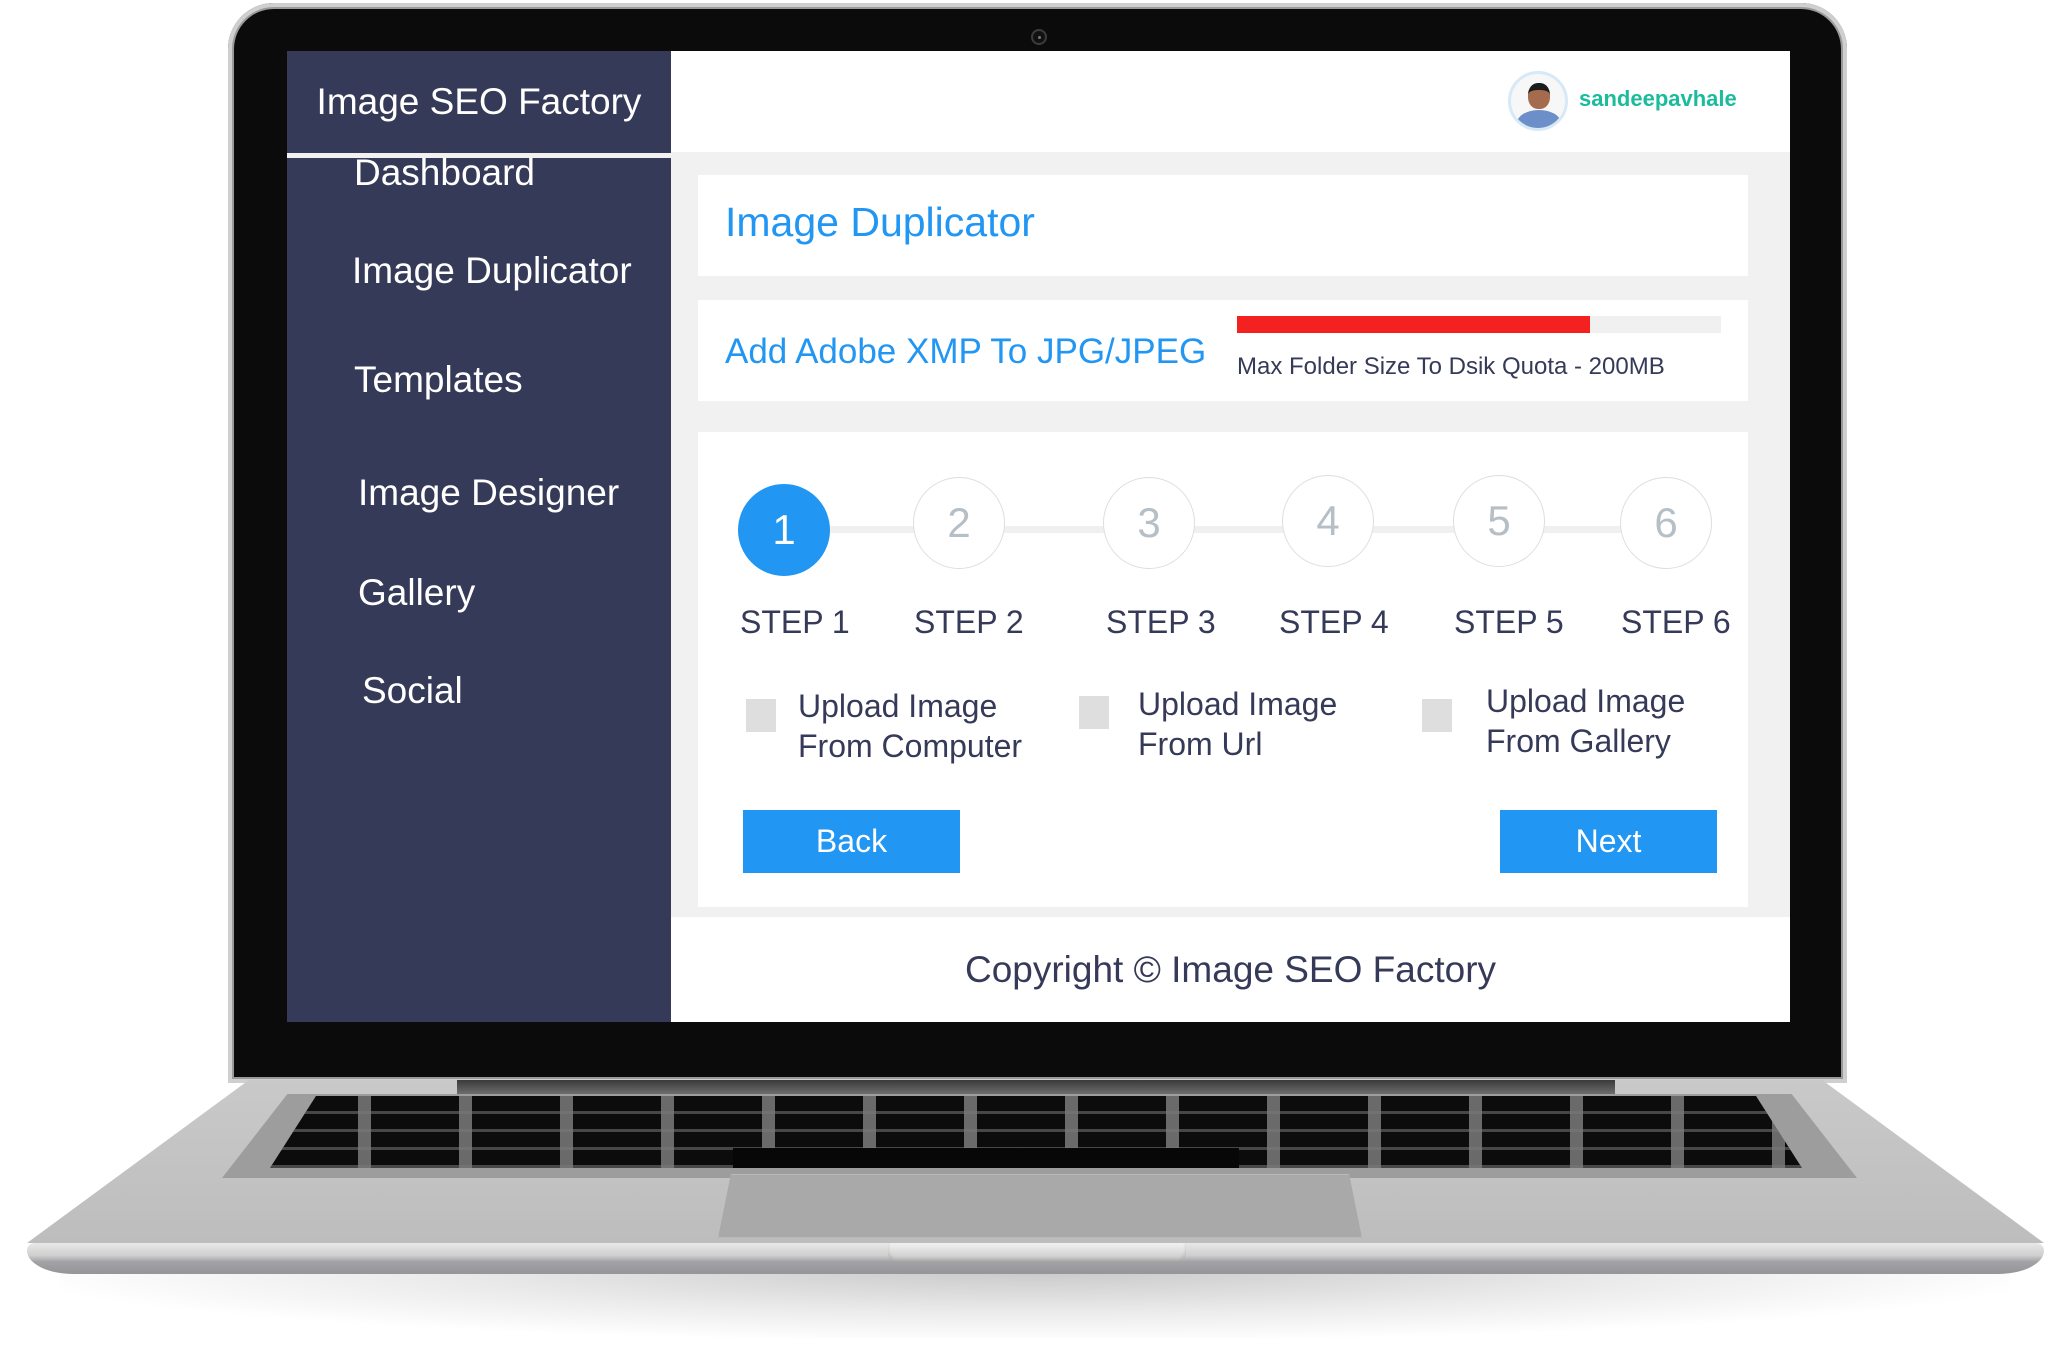 Image resolution: width=2071 pixels, height=1348 pixels. I want to click on avatar-shirt, so click(1539, 119).